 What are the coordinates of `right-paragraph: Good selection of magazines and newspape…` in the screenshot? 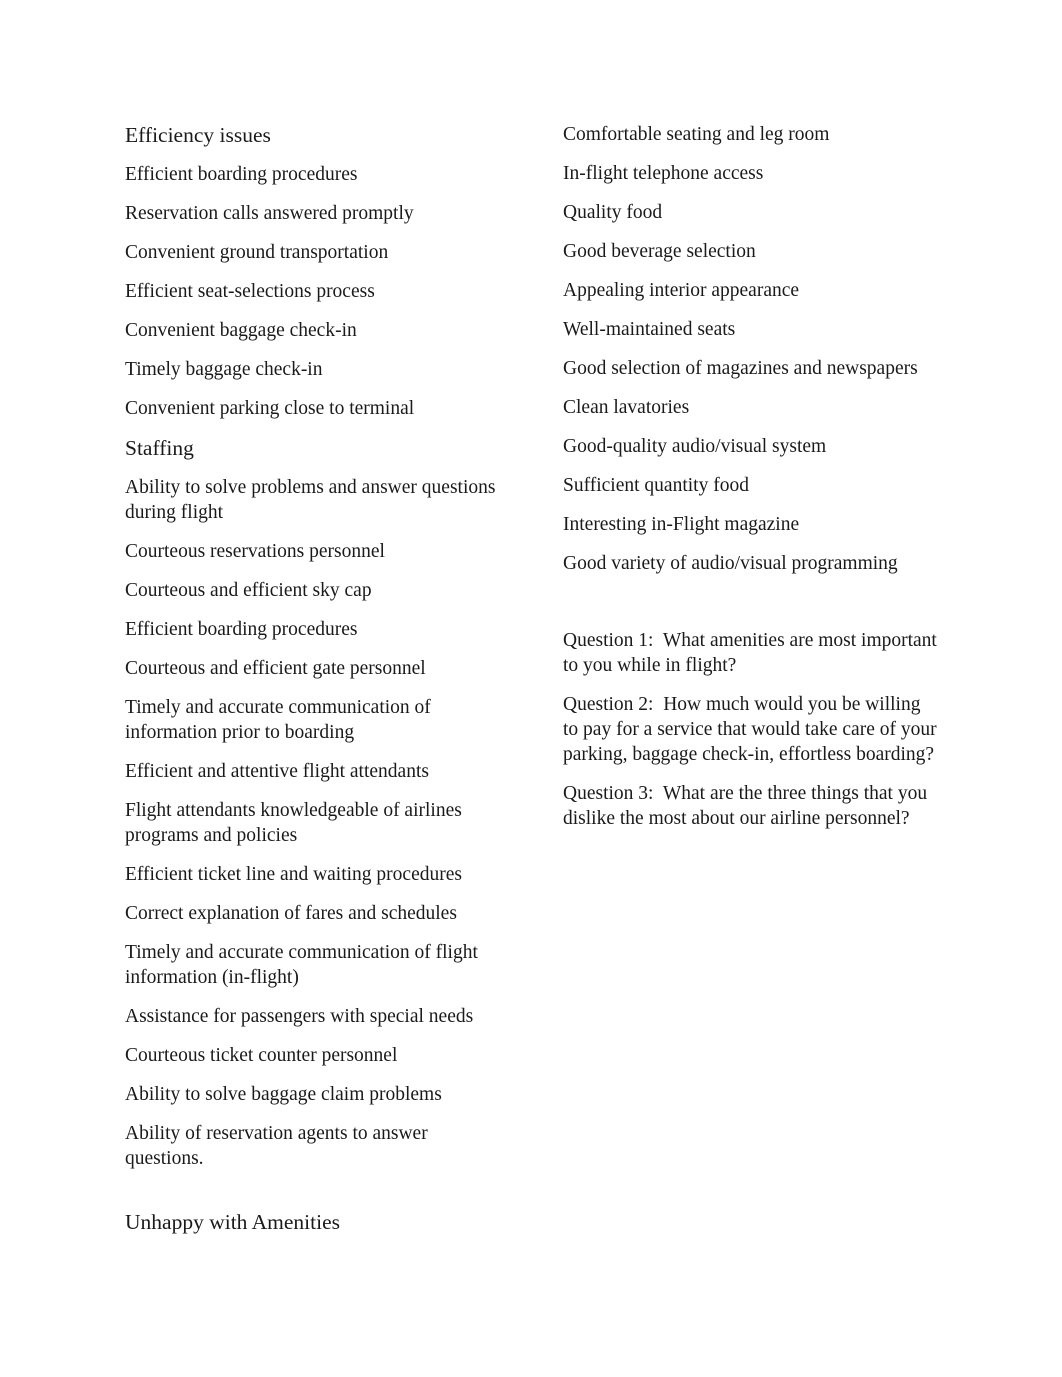 It's located at (740, 368).